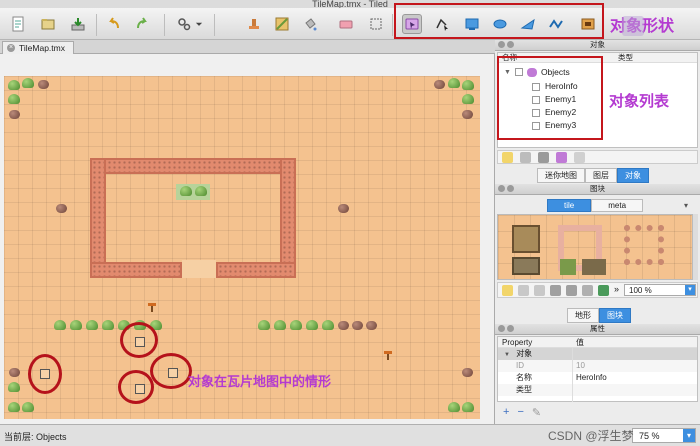 Image resolution: width=700 pixels, height=446 pixels. I want to click on duplicate-icon, so click(525, 157).